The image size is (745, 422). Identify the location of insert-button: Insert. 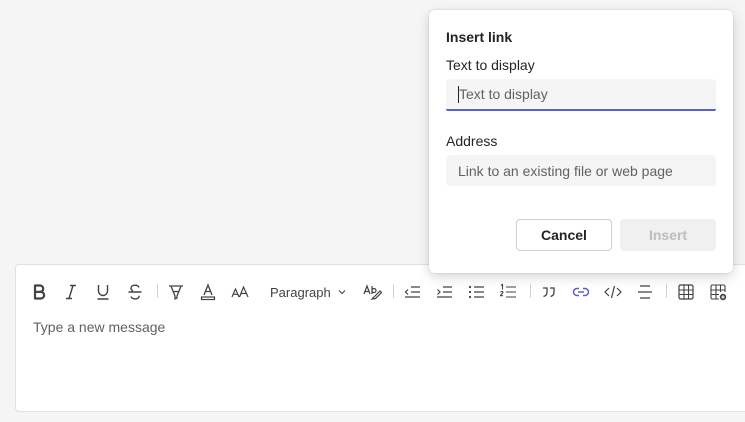
(668, 235).